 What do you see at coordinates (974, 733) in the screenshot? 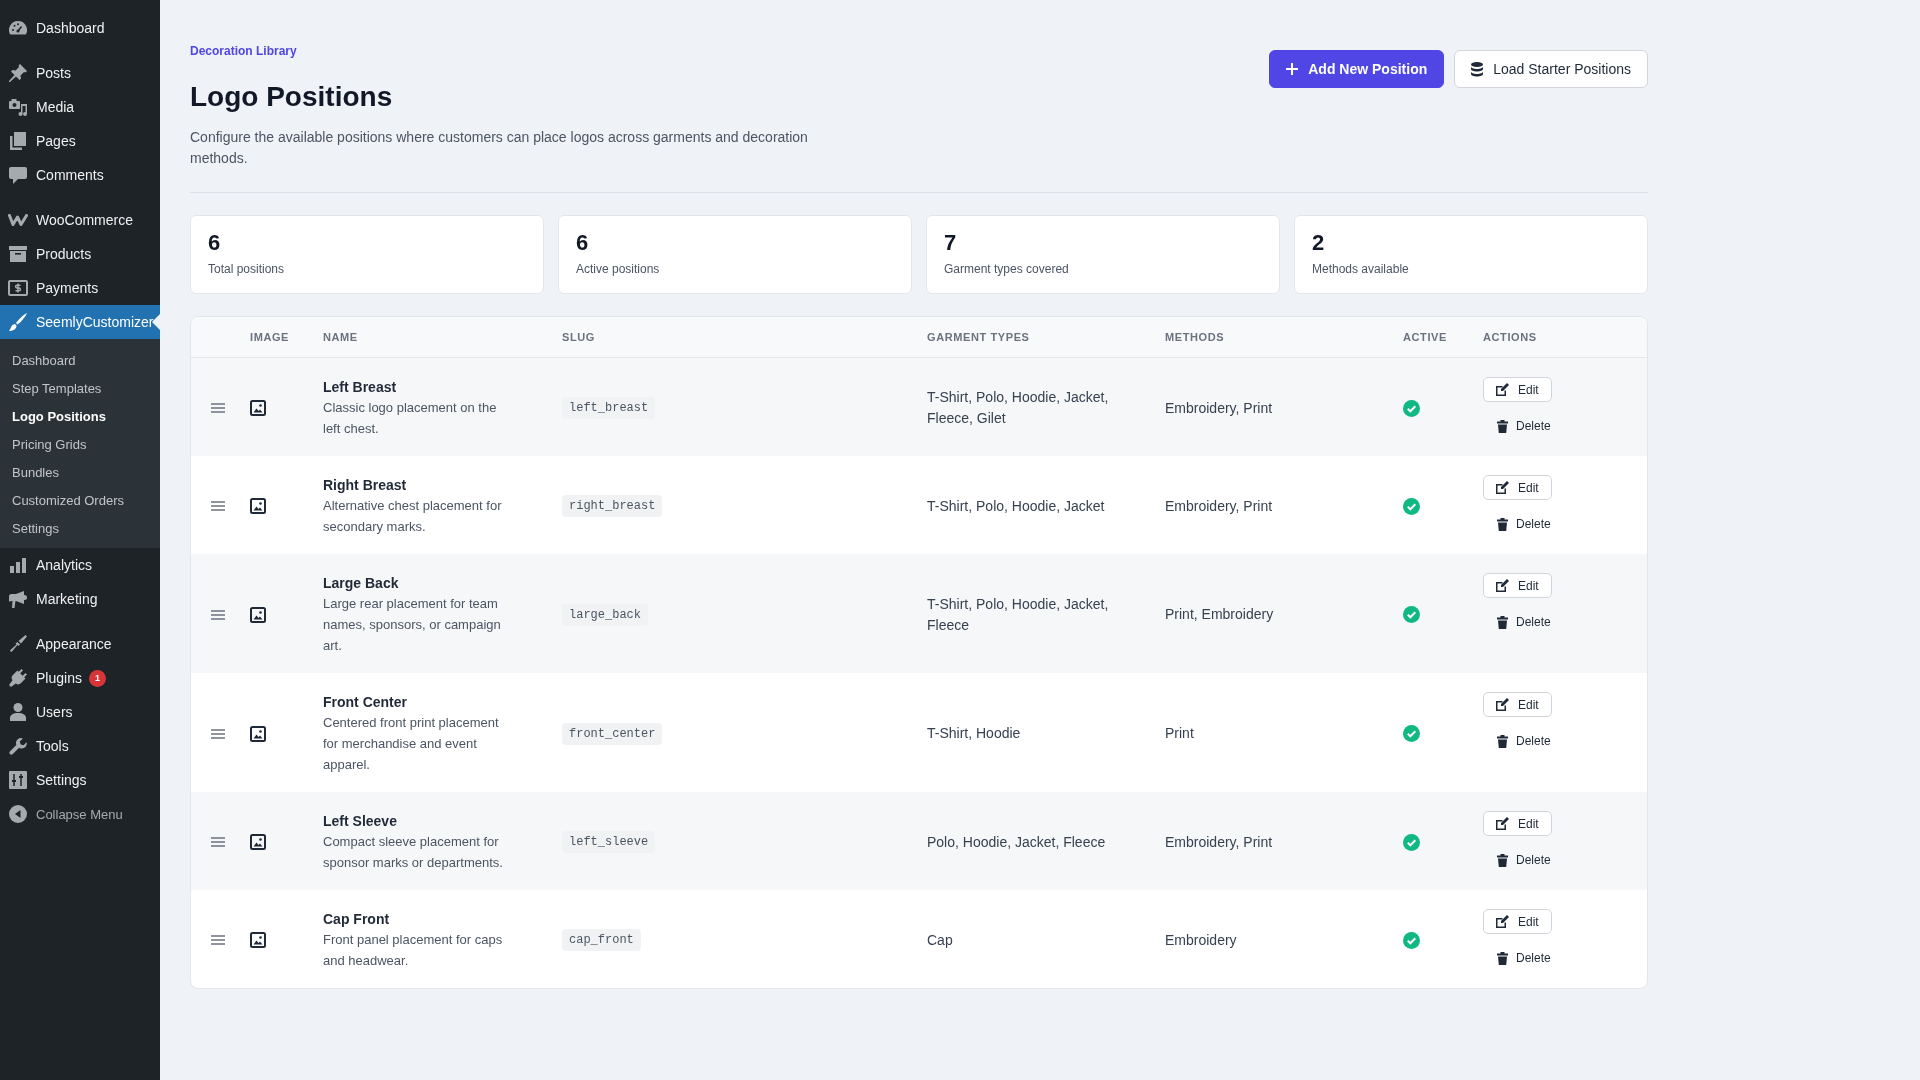
I see `garment-types: T-Shirt, Hoodie` at bounding box center [974, 733].